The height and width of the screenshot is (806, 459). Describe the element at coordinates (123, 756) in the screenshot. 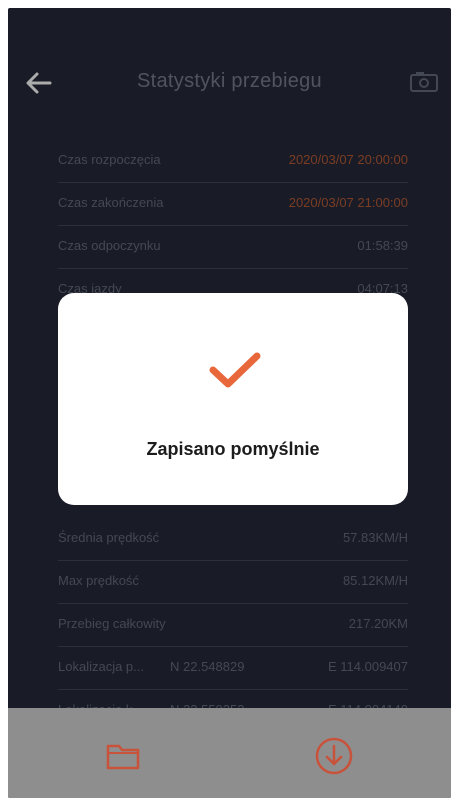

I see `folder-icon` at that location.